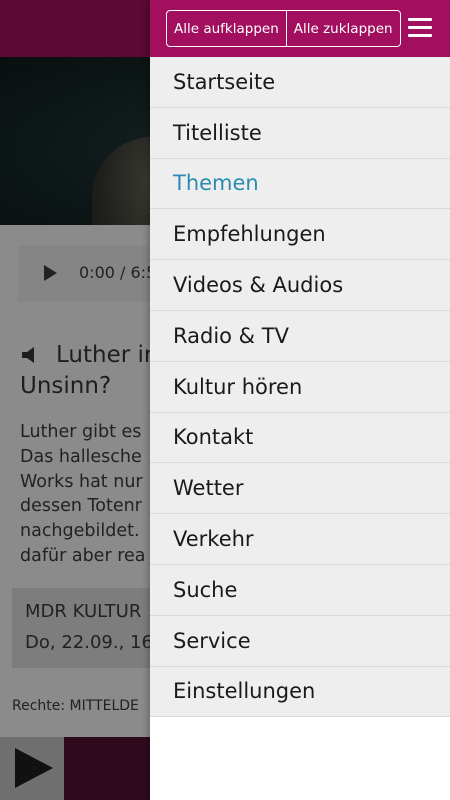 The image size is (450, 800). I want to click on menu-item-kontakt: Kontakt, so click(300, 438).